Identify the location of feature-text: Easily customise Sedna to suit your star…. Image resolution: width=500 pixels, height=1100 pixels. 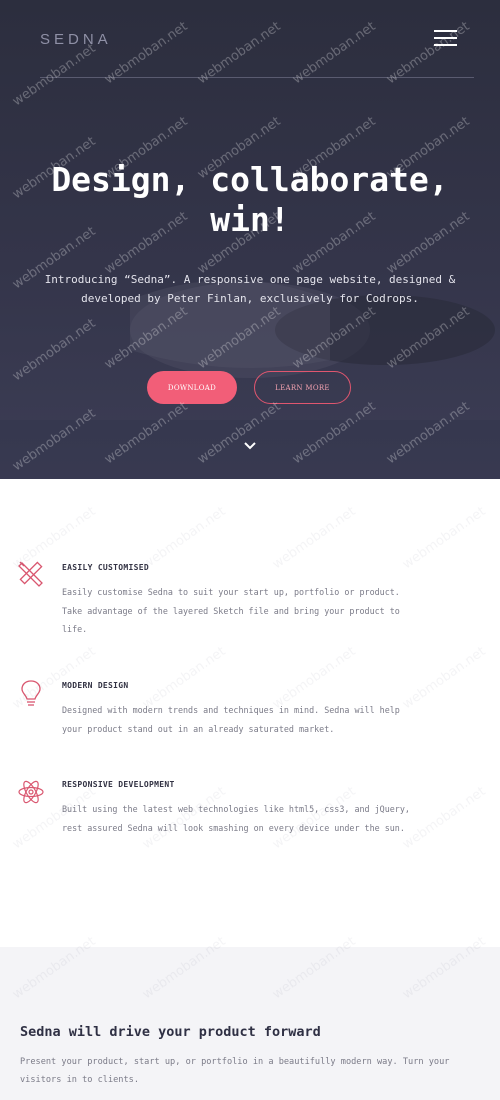
(231, 610).